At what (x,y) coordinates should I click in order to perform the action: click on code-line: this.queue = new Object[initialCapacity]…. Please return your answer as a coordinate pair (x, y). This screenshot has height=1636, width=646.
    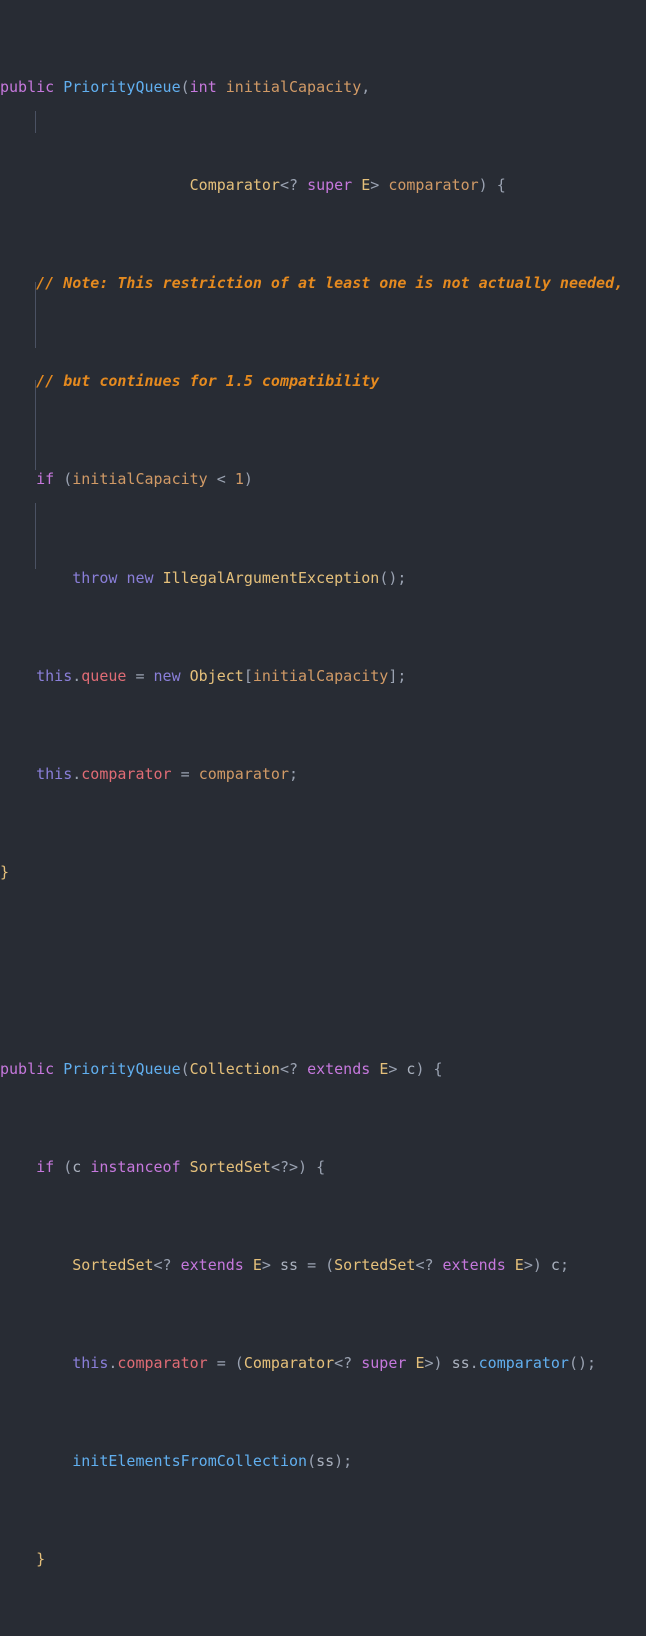
    Looking at the image, I should click on (323, 676).